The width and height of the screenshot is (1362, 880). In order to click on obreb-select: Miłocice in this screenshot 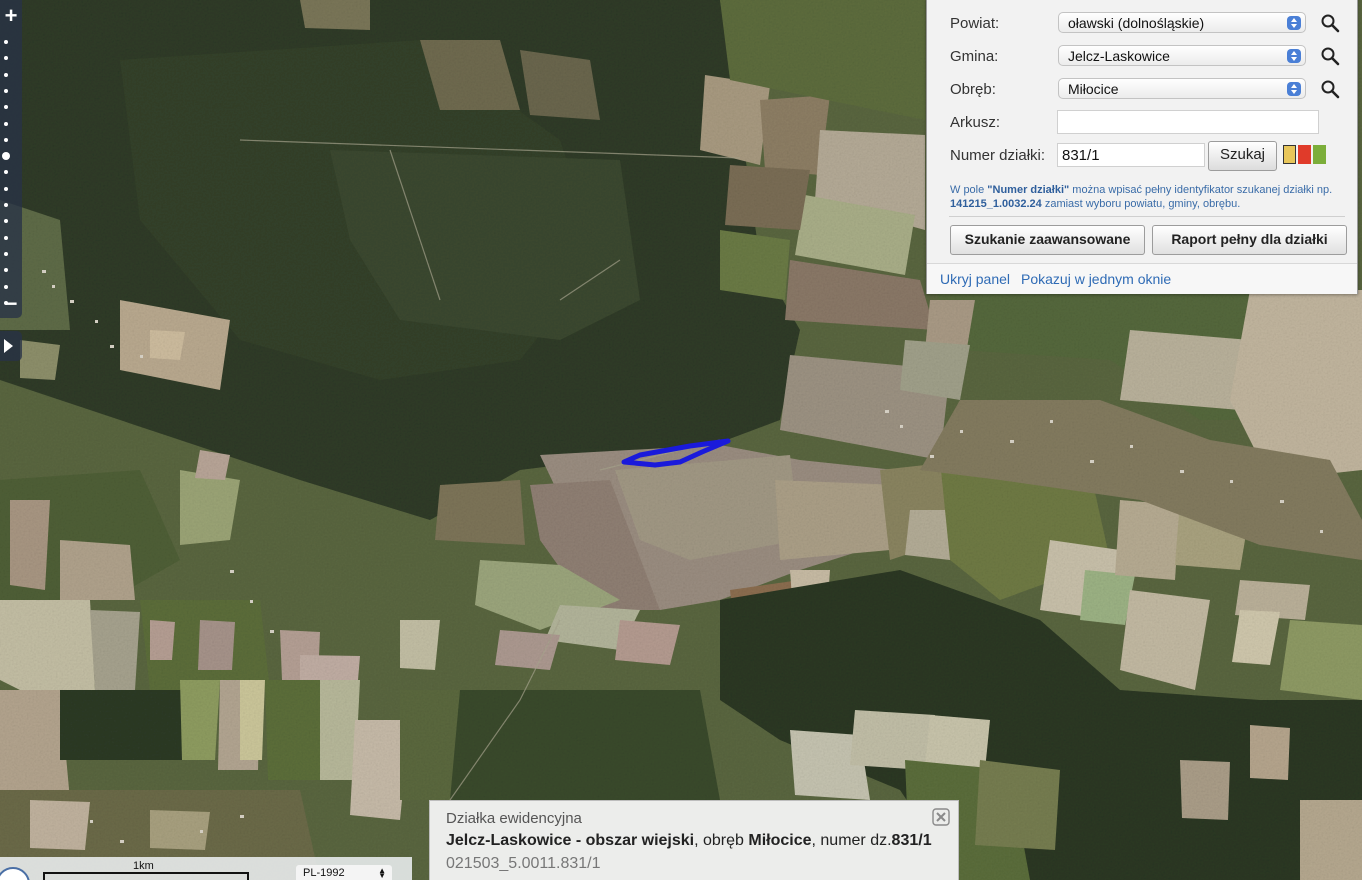, I will do `click(1182, 88)`.